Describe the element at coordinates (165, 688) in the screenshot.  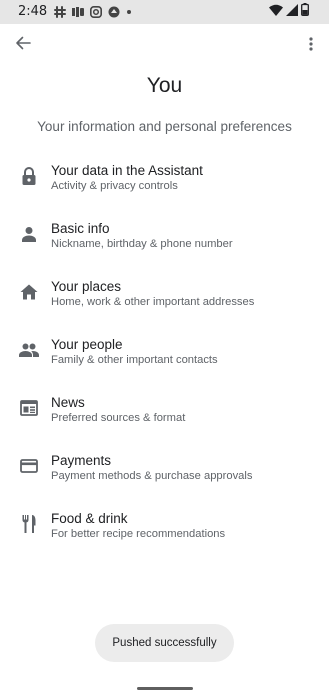
I see `gesture-nav-handle` at that location.